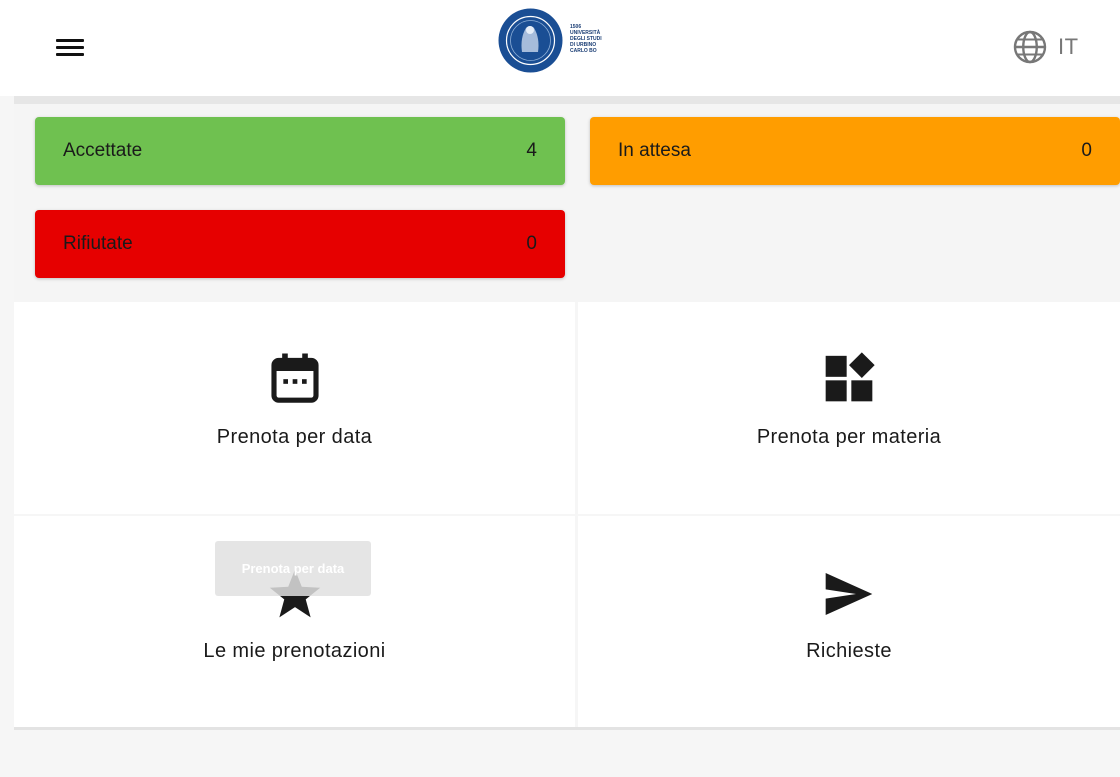 The image size is (1120, 777). What do you see at coordinates (72, 48) in the screenshot?
I see `menu-button` at bounding box center [72, 48].